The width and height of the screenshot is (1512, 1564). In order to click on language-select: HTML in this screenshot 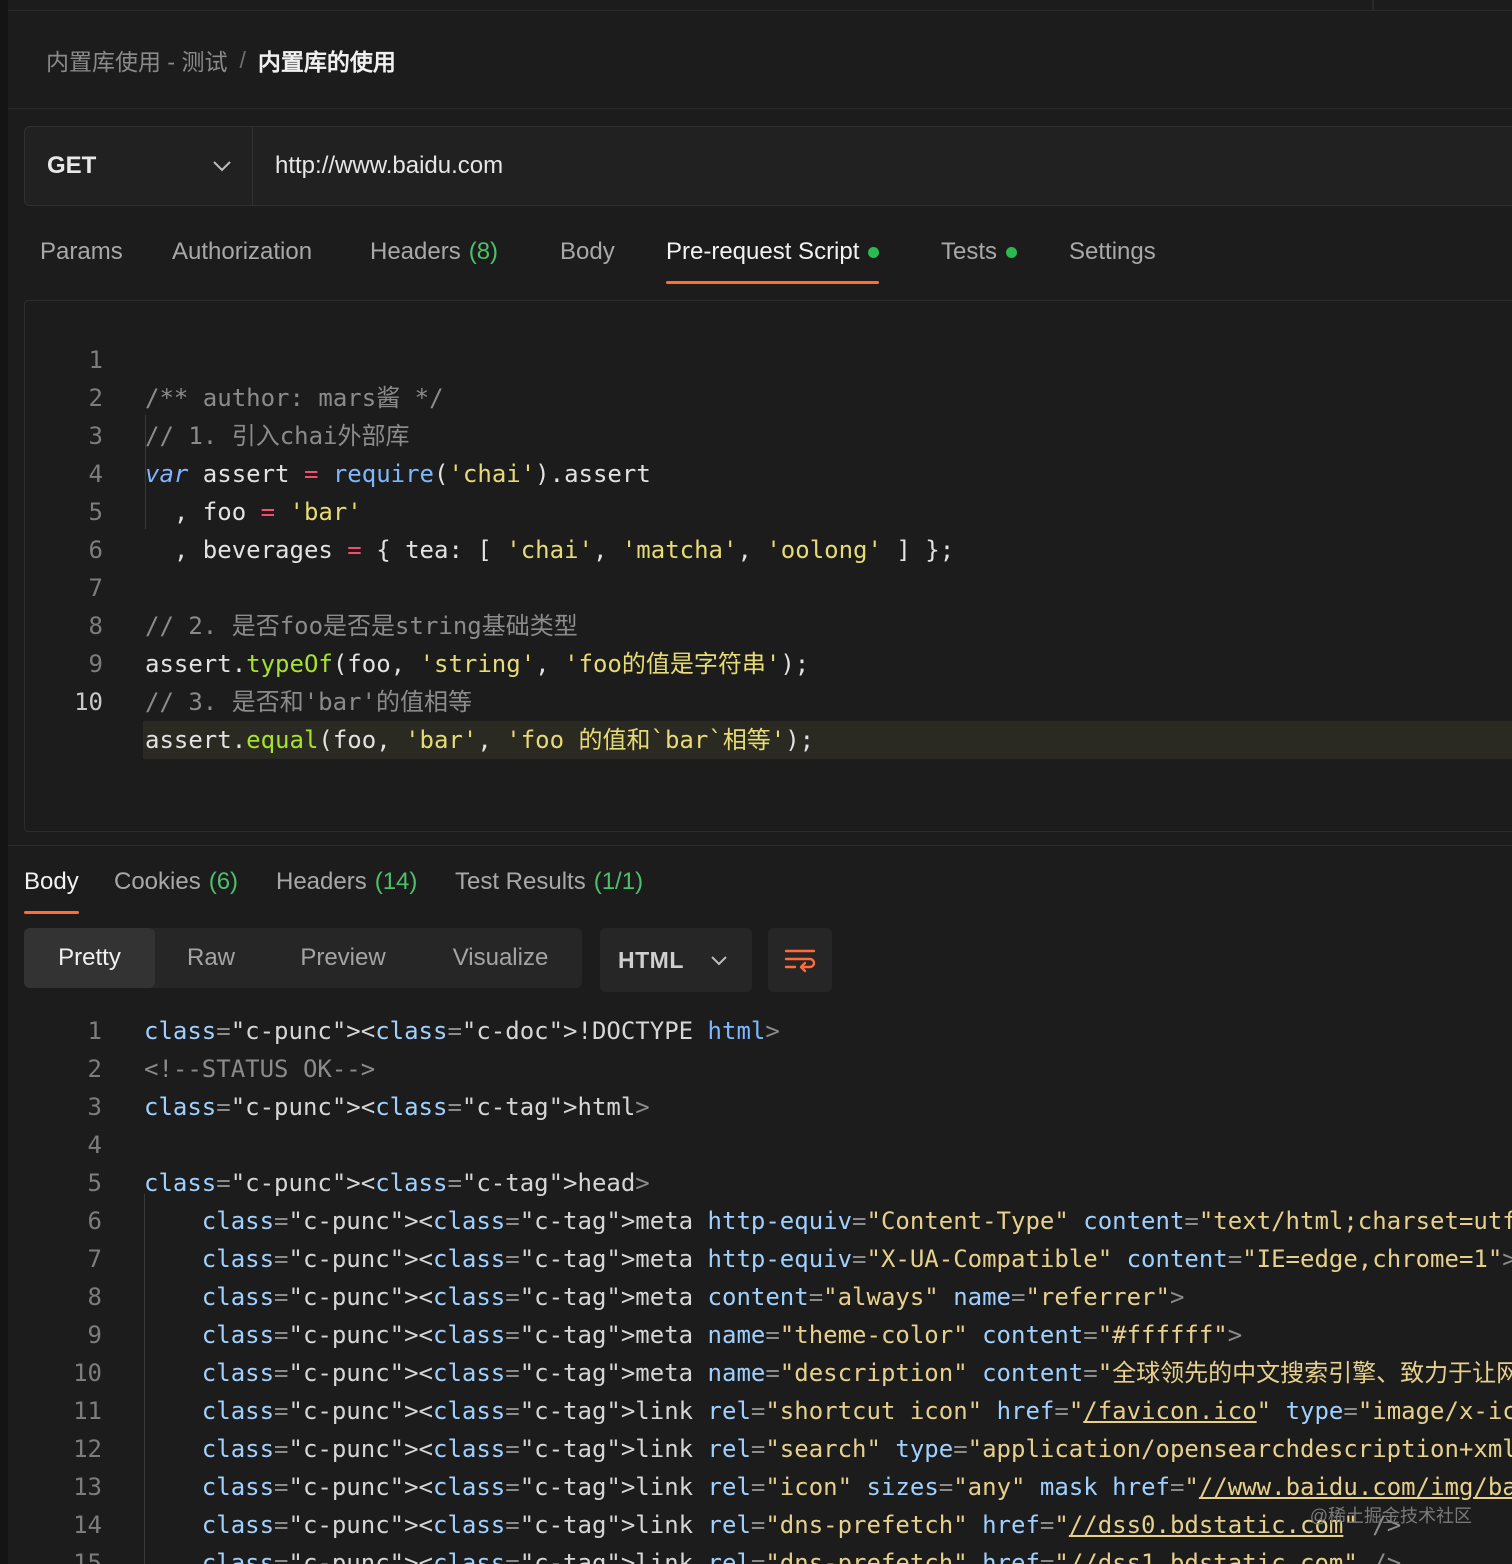, I will do `click(676, 960)`.